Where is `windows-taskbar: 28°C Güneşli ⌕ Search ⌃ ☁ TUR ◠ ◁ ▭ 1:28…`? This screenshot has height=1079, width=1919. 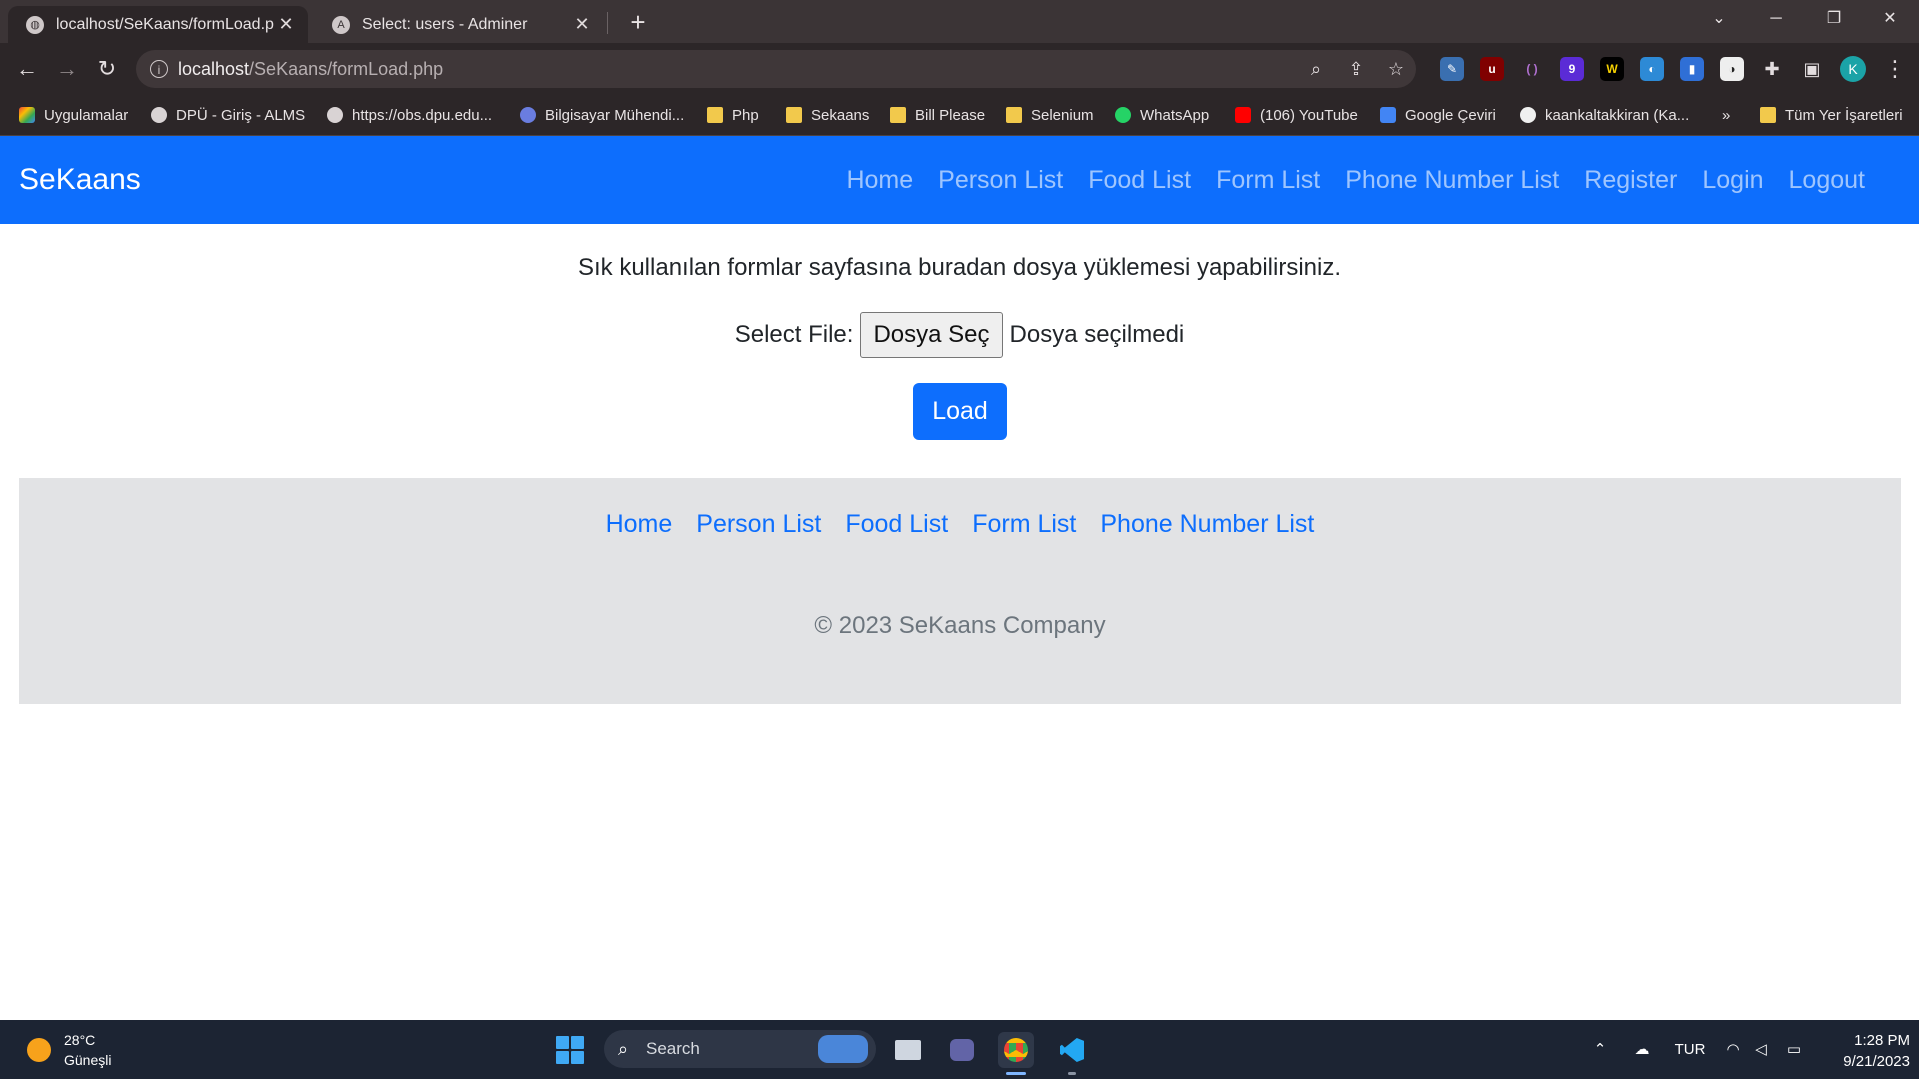
windows-taskbar: 28°C Güneşli ⌕ Search ⌃ ☁ TUR ◠ ◁ ▭ 1:28… is located at coordinates (959, 1049).